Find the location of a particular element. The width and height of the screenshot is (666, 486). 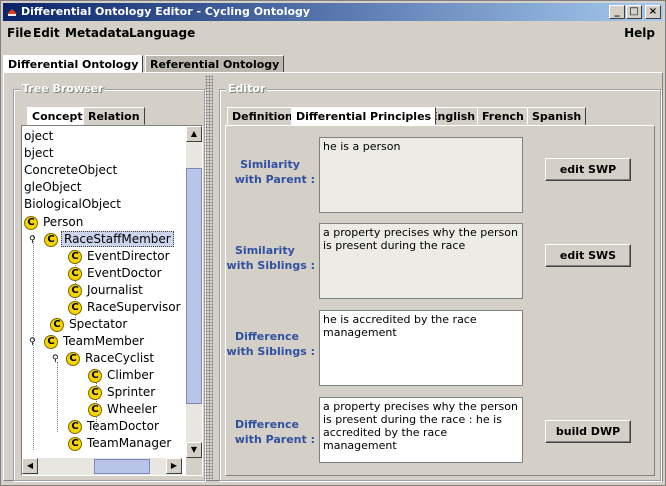

tree-node-racecyclist: C RaceCyclist is located at coordinates (111, 358).